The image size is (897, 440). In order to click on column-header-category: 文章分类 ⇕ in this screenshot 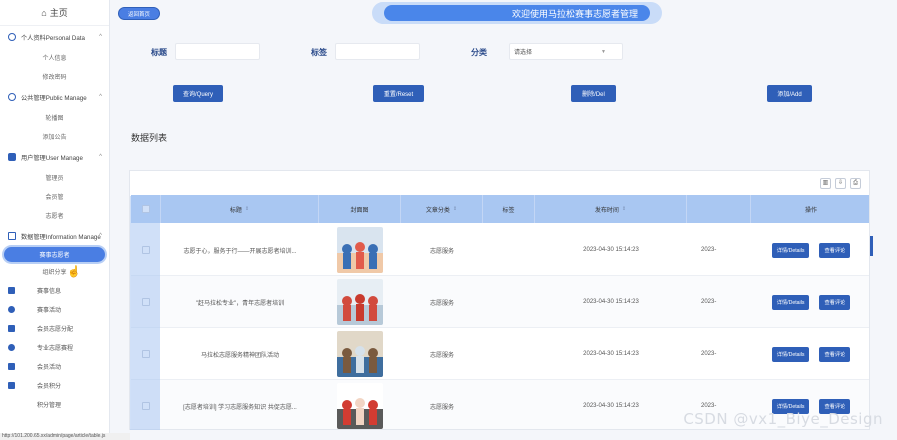, I will do `click(442, 209)`.